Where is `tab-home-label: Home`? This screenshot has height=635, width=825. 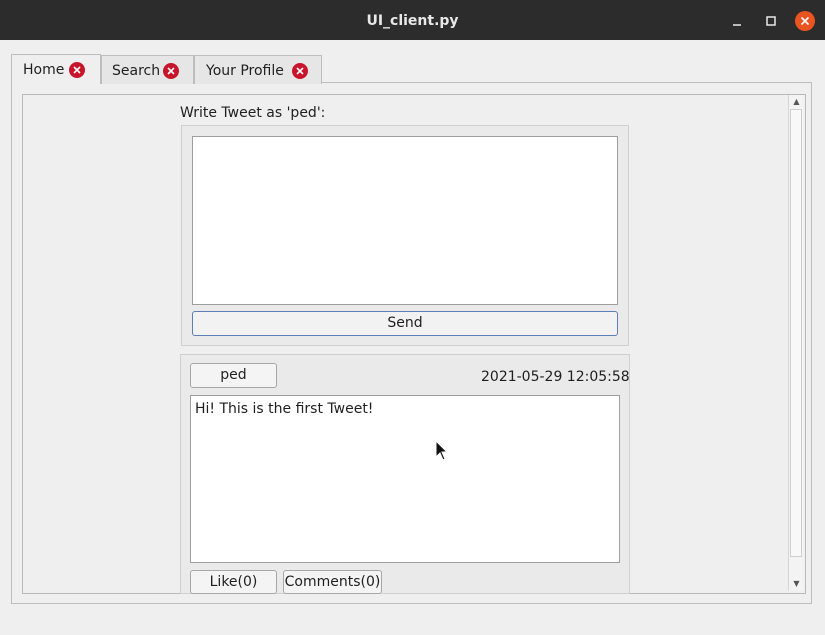 tab-home-label: Home is located at coordinates (44, 70).